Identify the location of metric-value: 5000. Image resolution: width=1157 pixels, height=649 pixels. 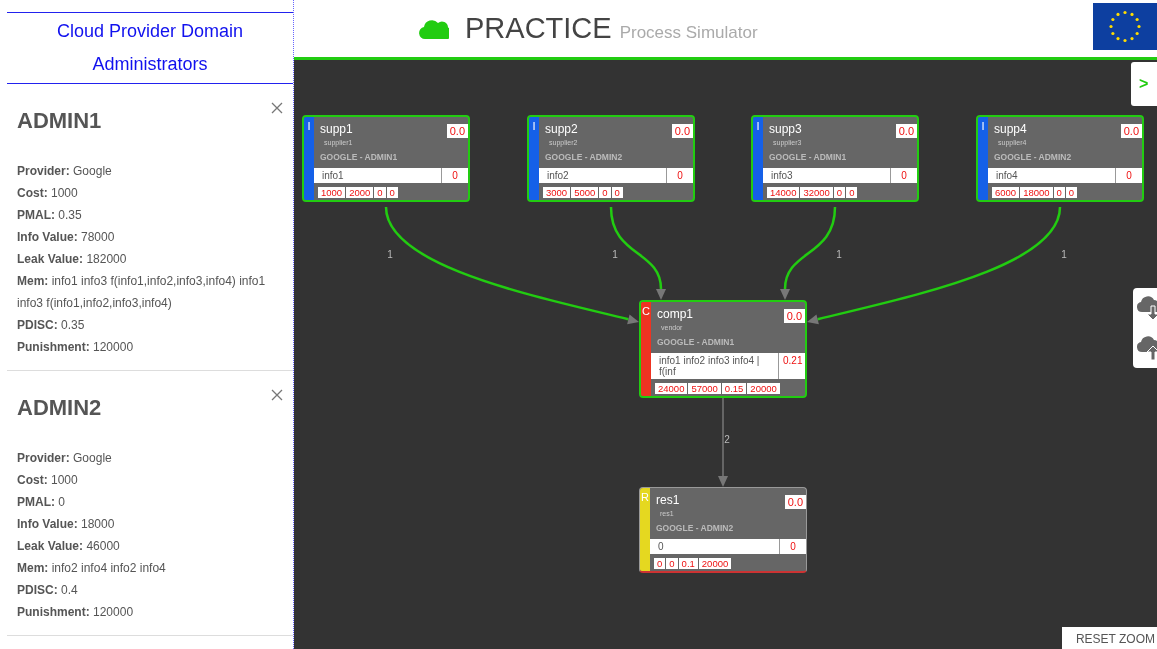
(585, 192).